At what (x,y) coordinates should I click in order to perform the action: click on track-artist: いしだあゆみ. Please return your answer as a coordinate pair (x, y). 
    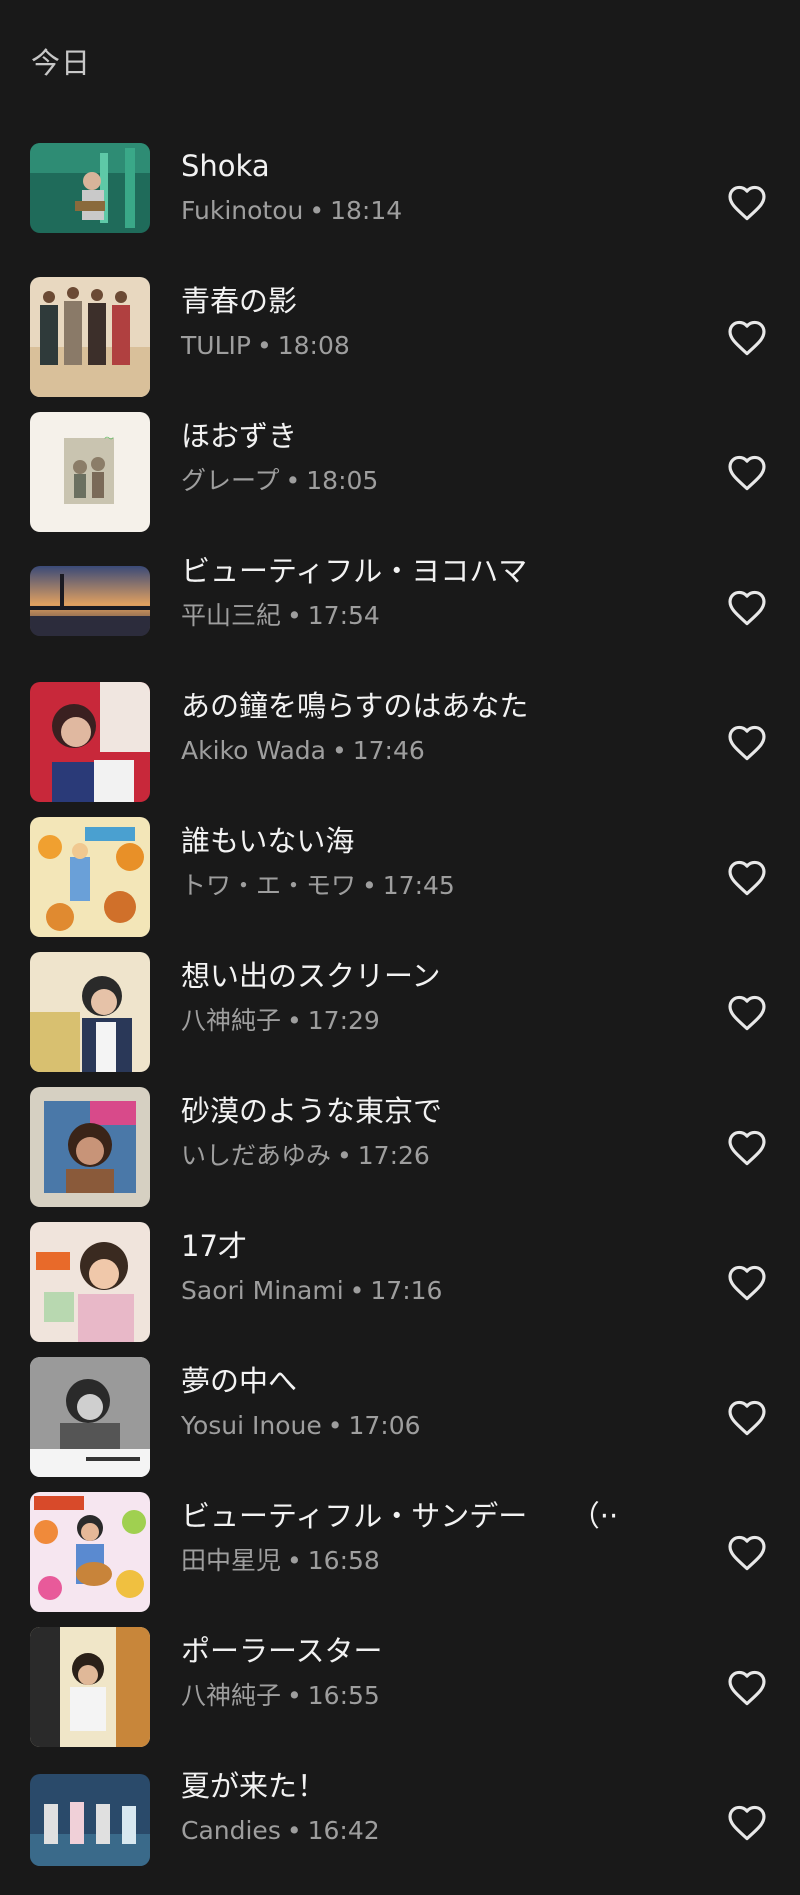
    Looking at the image, I should click on (256, 1155).